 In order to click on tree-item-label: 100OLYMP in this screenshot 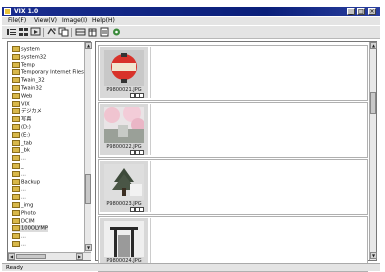, I will do `click(34, 228)`.